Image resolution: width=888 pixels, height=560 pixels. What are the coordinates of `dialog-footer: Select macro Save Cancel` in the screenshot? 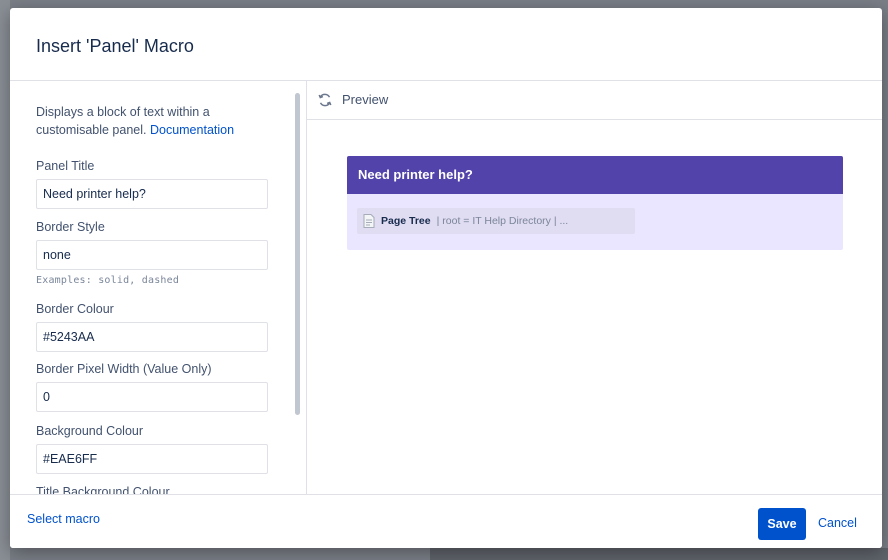 It's located at (446, 521).